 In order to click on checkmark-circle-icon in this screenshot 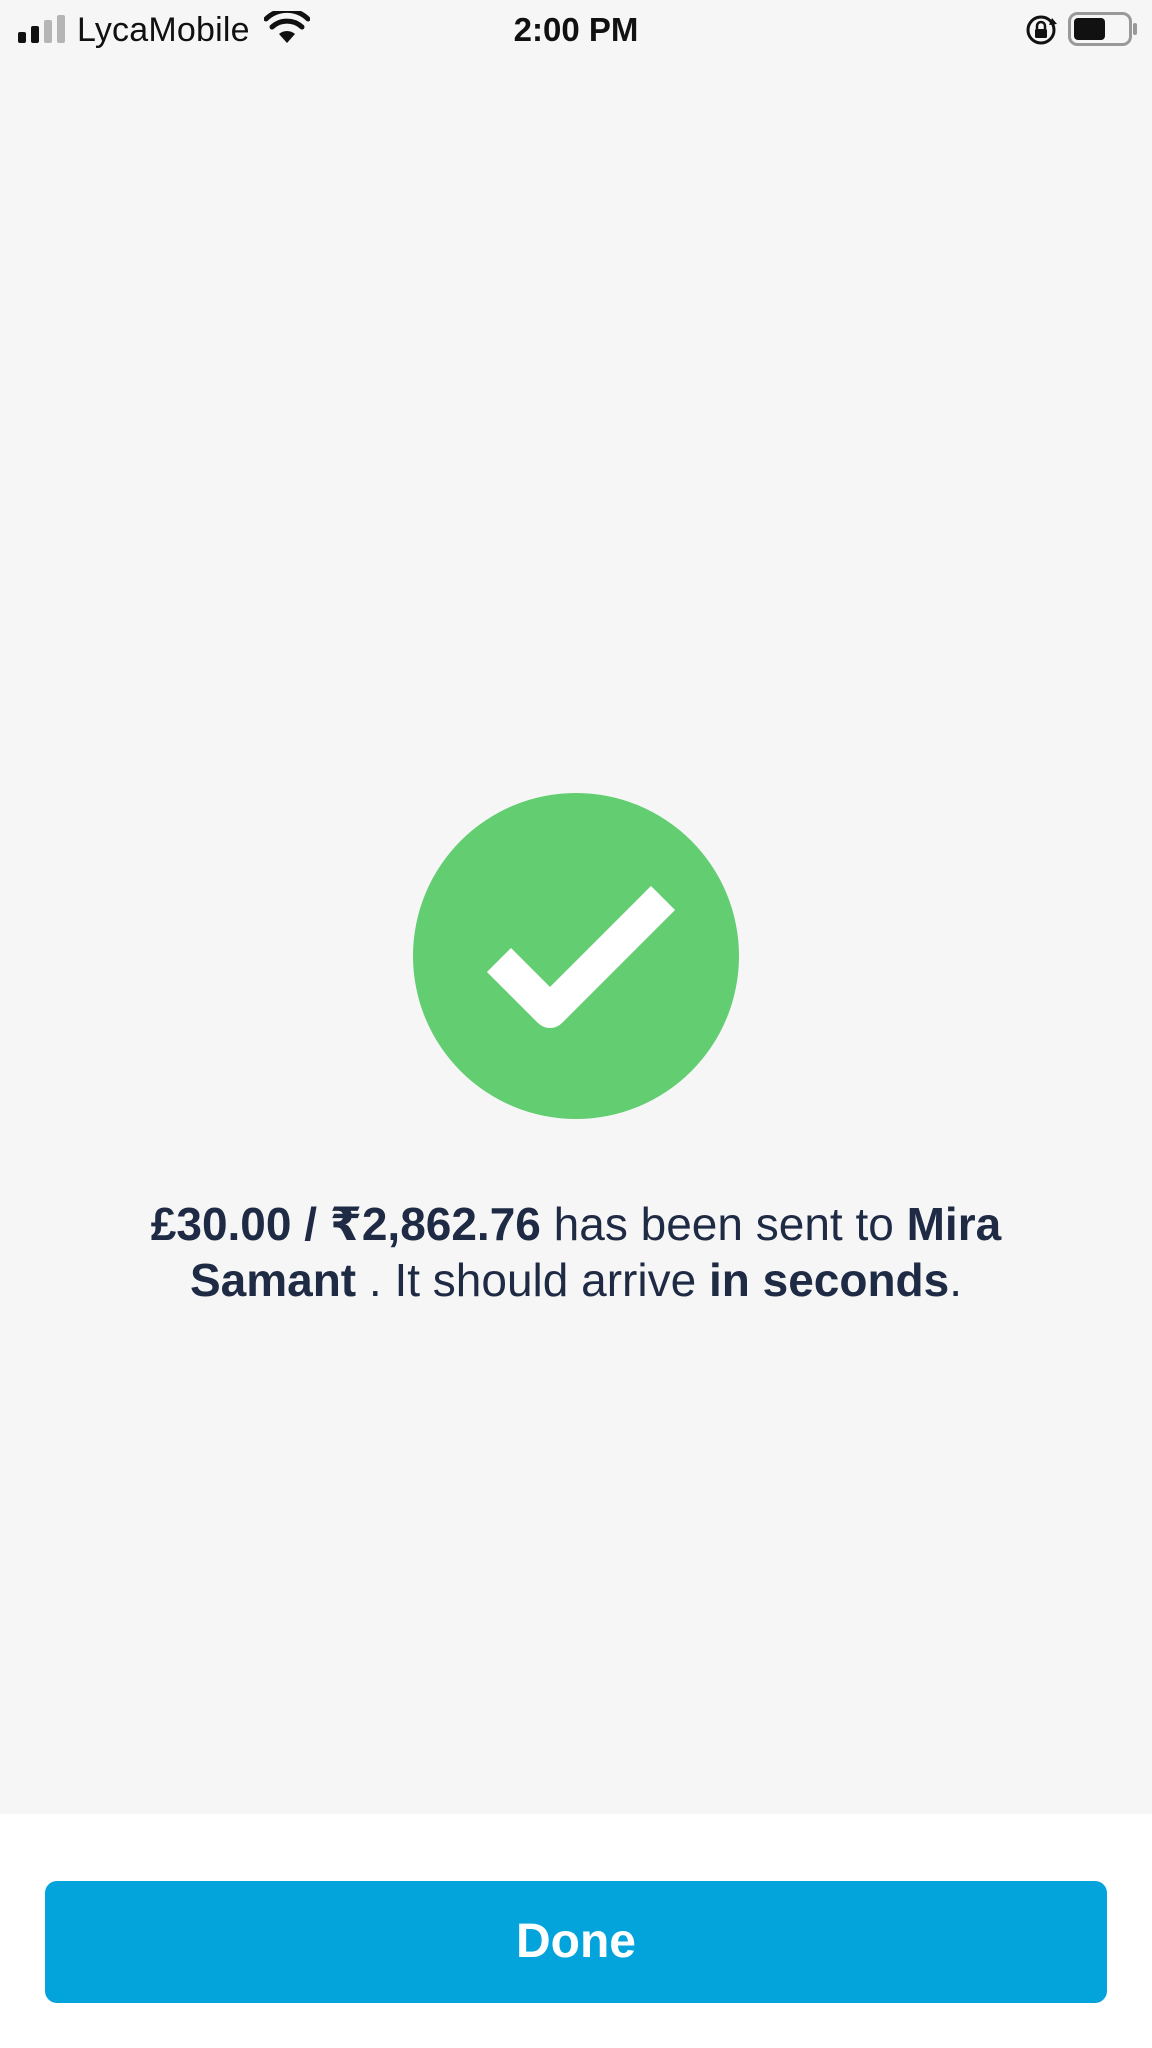, I will do `click(576, 956)`.